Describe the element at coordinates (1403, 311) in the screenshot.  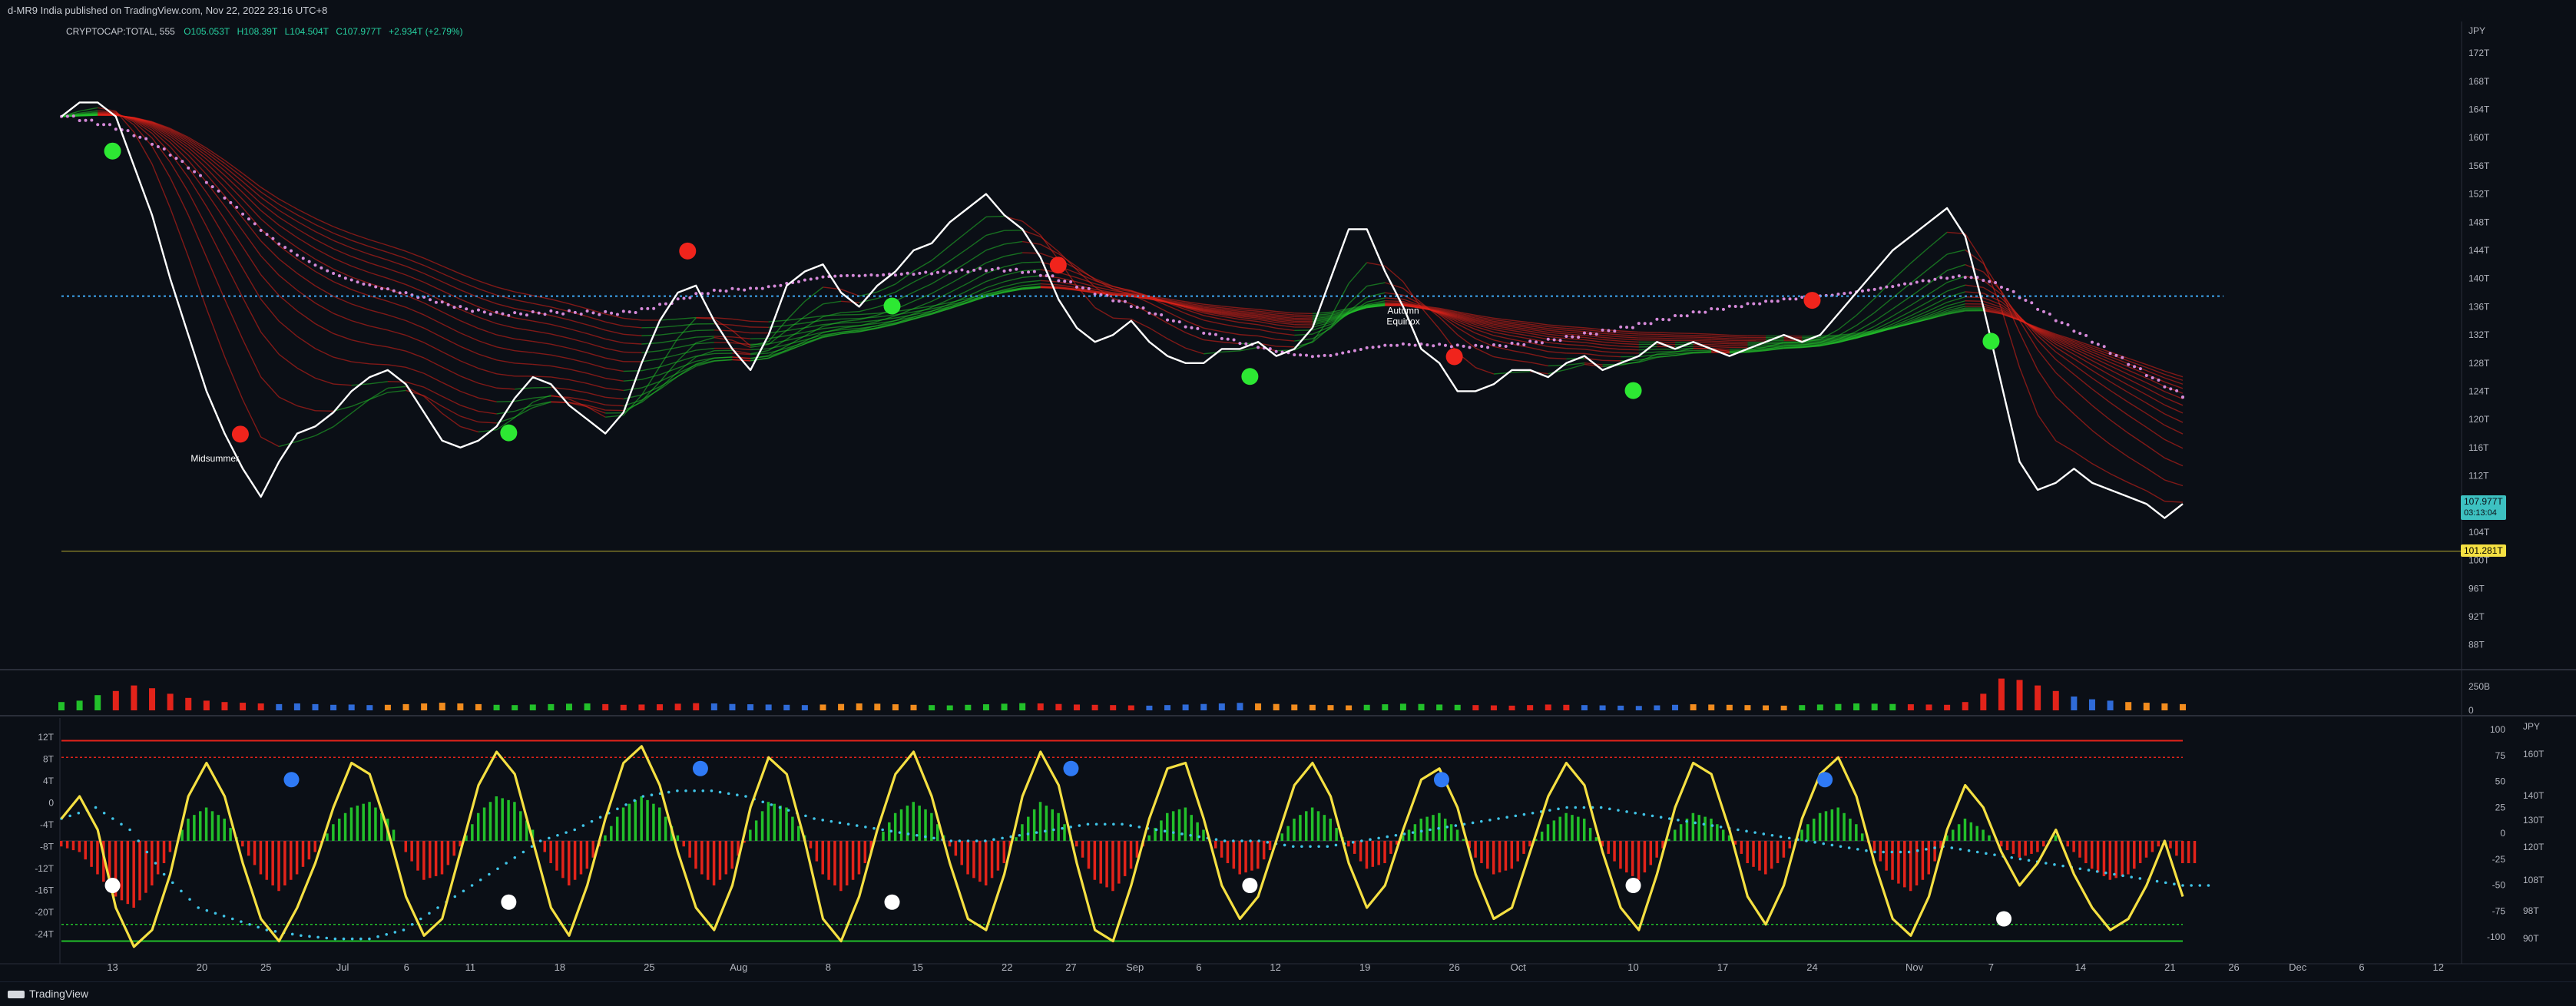
I see `annotation-autumn: Autumn` at that location.